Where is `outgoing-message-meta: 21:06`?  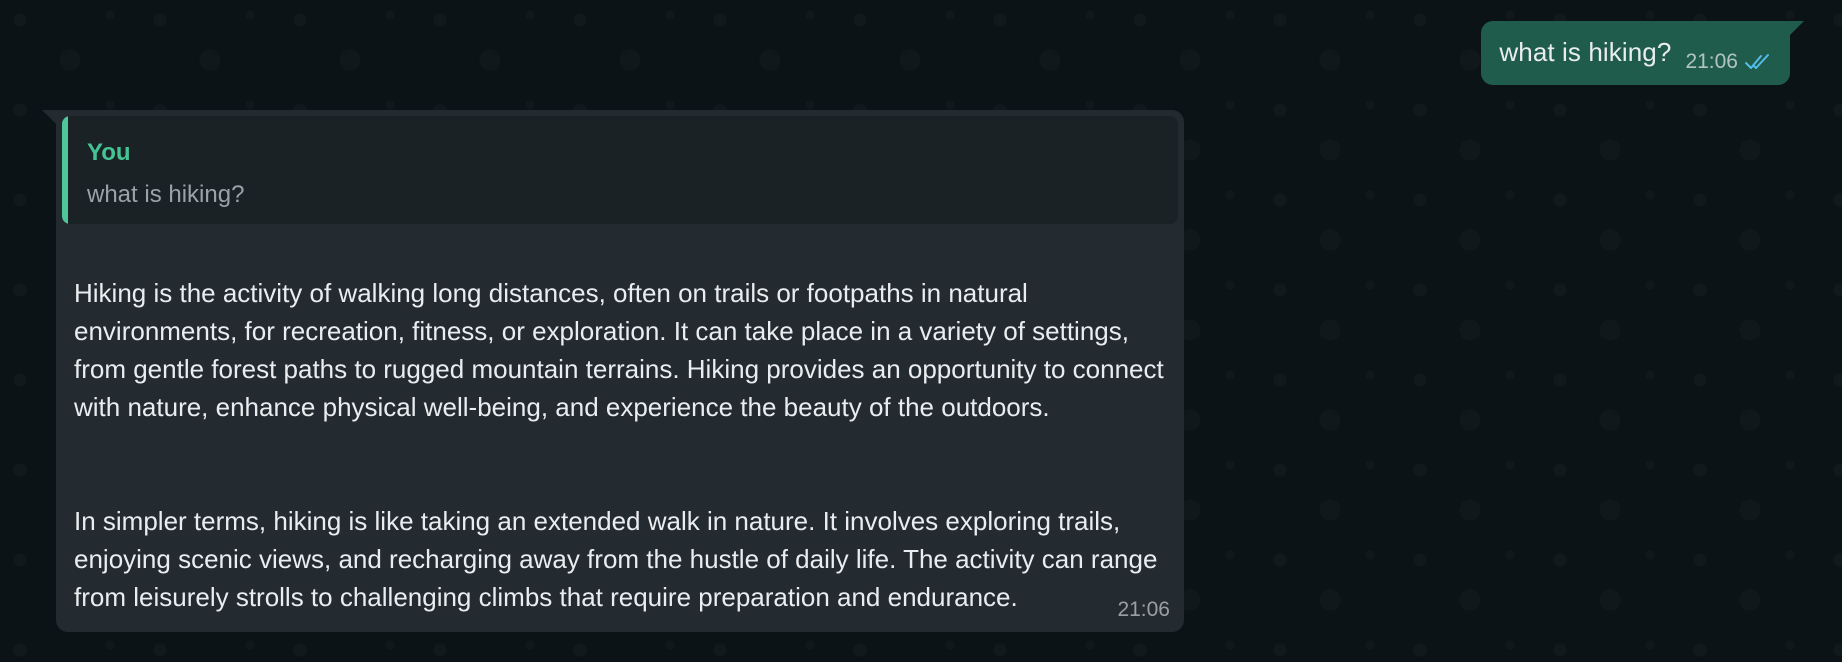 outgoing-message-meta: 21:06 is located at coordinates (1729, 62).